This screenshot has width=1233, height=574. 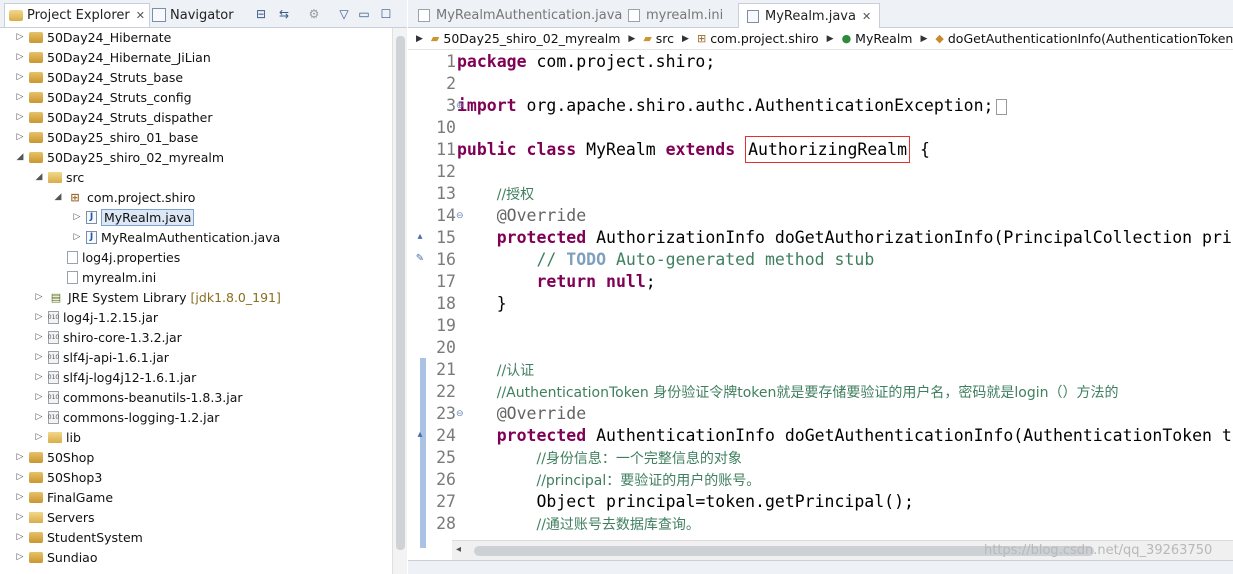 I want to click on tree-item-label: Sundiao, so click(x=72, y=557).